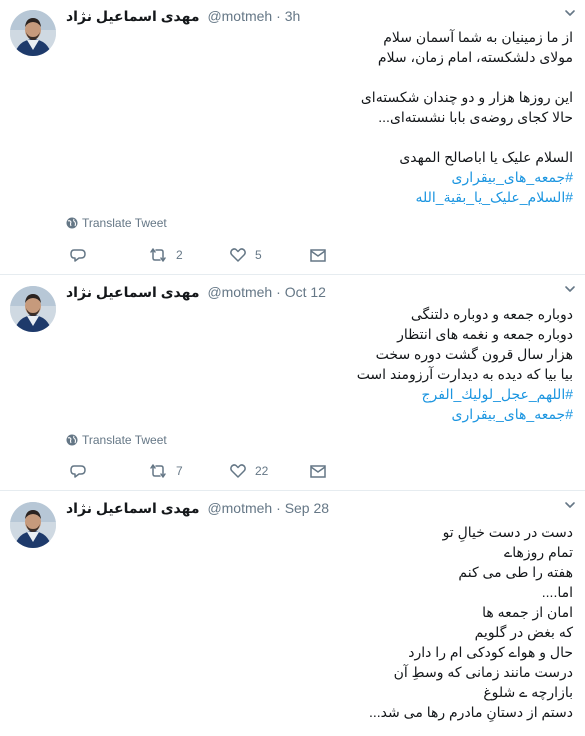 The width and height of the screenshot is (585, 736). I want to click on tweet-text-line: امان از جمعه ها, so click(527, 612).